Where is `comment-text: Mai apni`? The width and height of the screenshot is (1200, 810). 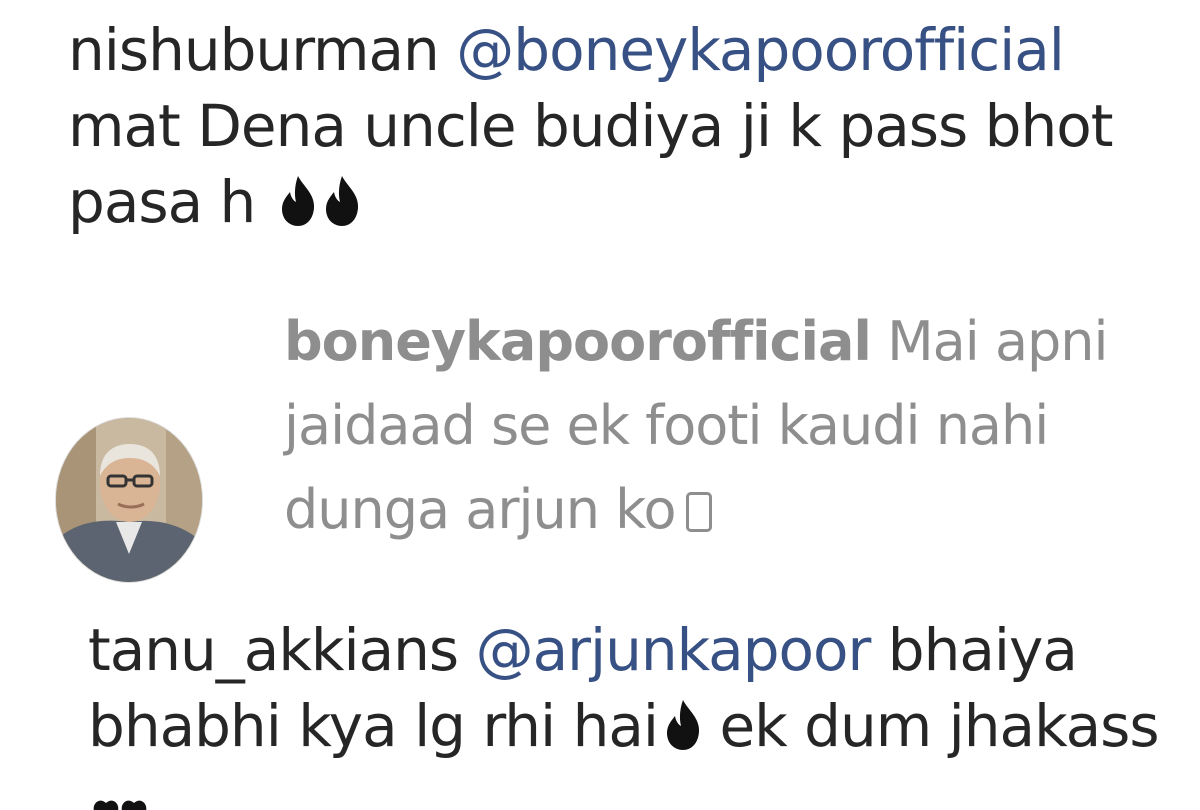 comment-text: Mai apni is located at coordinates (997, 341).